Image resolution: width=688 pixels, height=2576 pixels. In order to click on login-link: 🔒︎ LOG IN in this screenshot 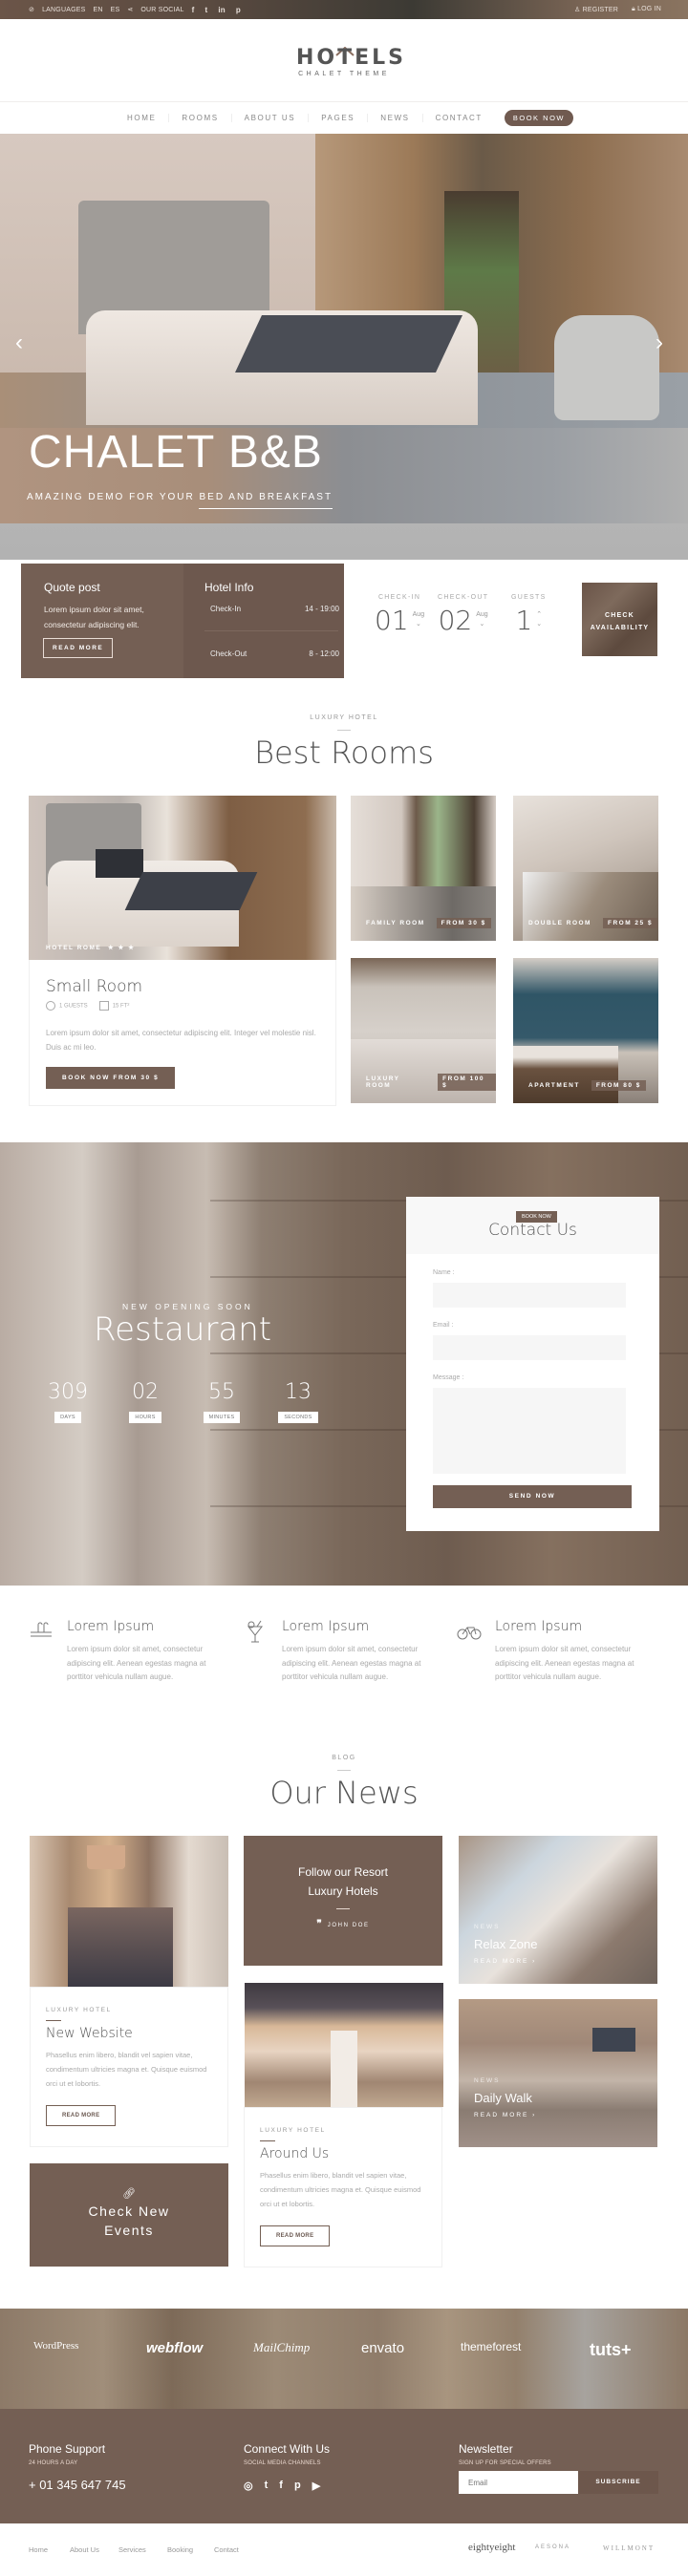, I will do `click(647, 10)`.